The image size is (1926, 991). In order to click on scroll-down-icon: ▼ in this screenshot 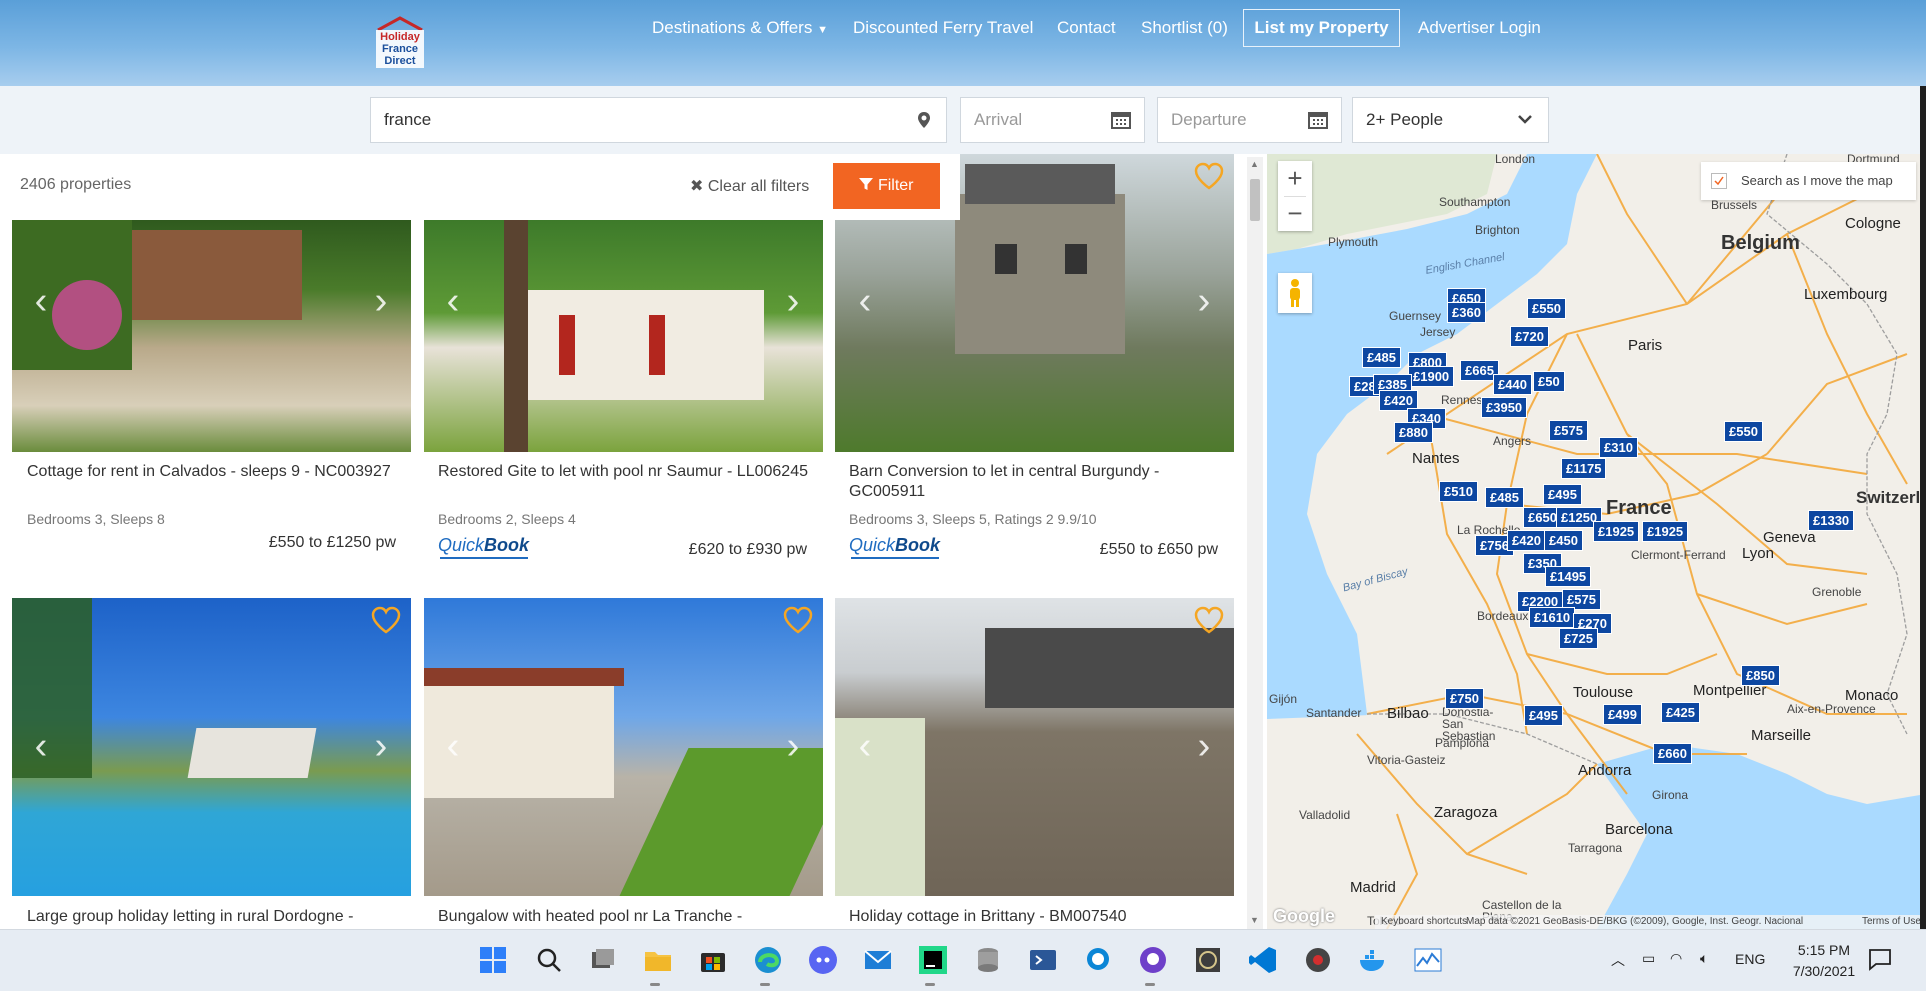, I will do `click(1254, 920)`.